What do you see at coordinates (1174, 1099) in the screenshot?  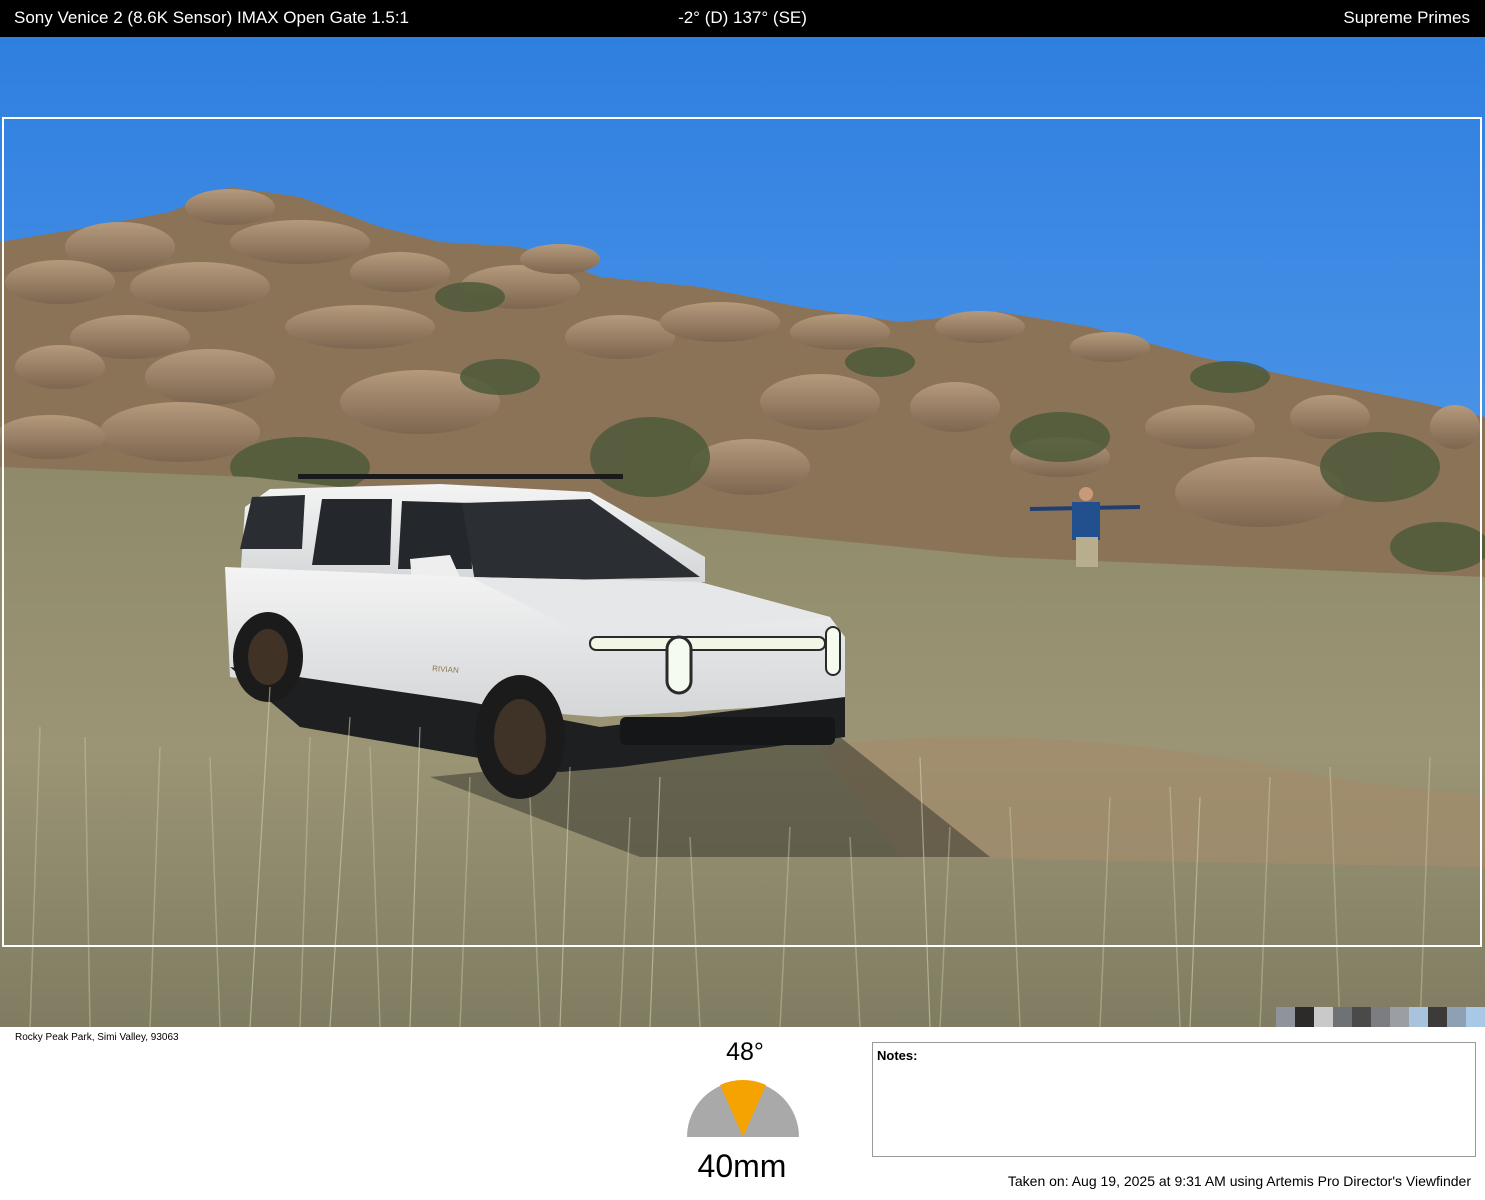 I see `notes-box: Notes:` at bounding box center [1174, 1099].